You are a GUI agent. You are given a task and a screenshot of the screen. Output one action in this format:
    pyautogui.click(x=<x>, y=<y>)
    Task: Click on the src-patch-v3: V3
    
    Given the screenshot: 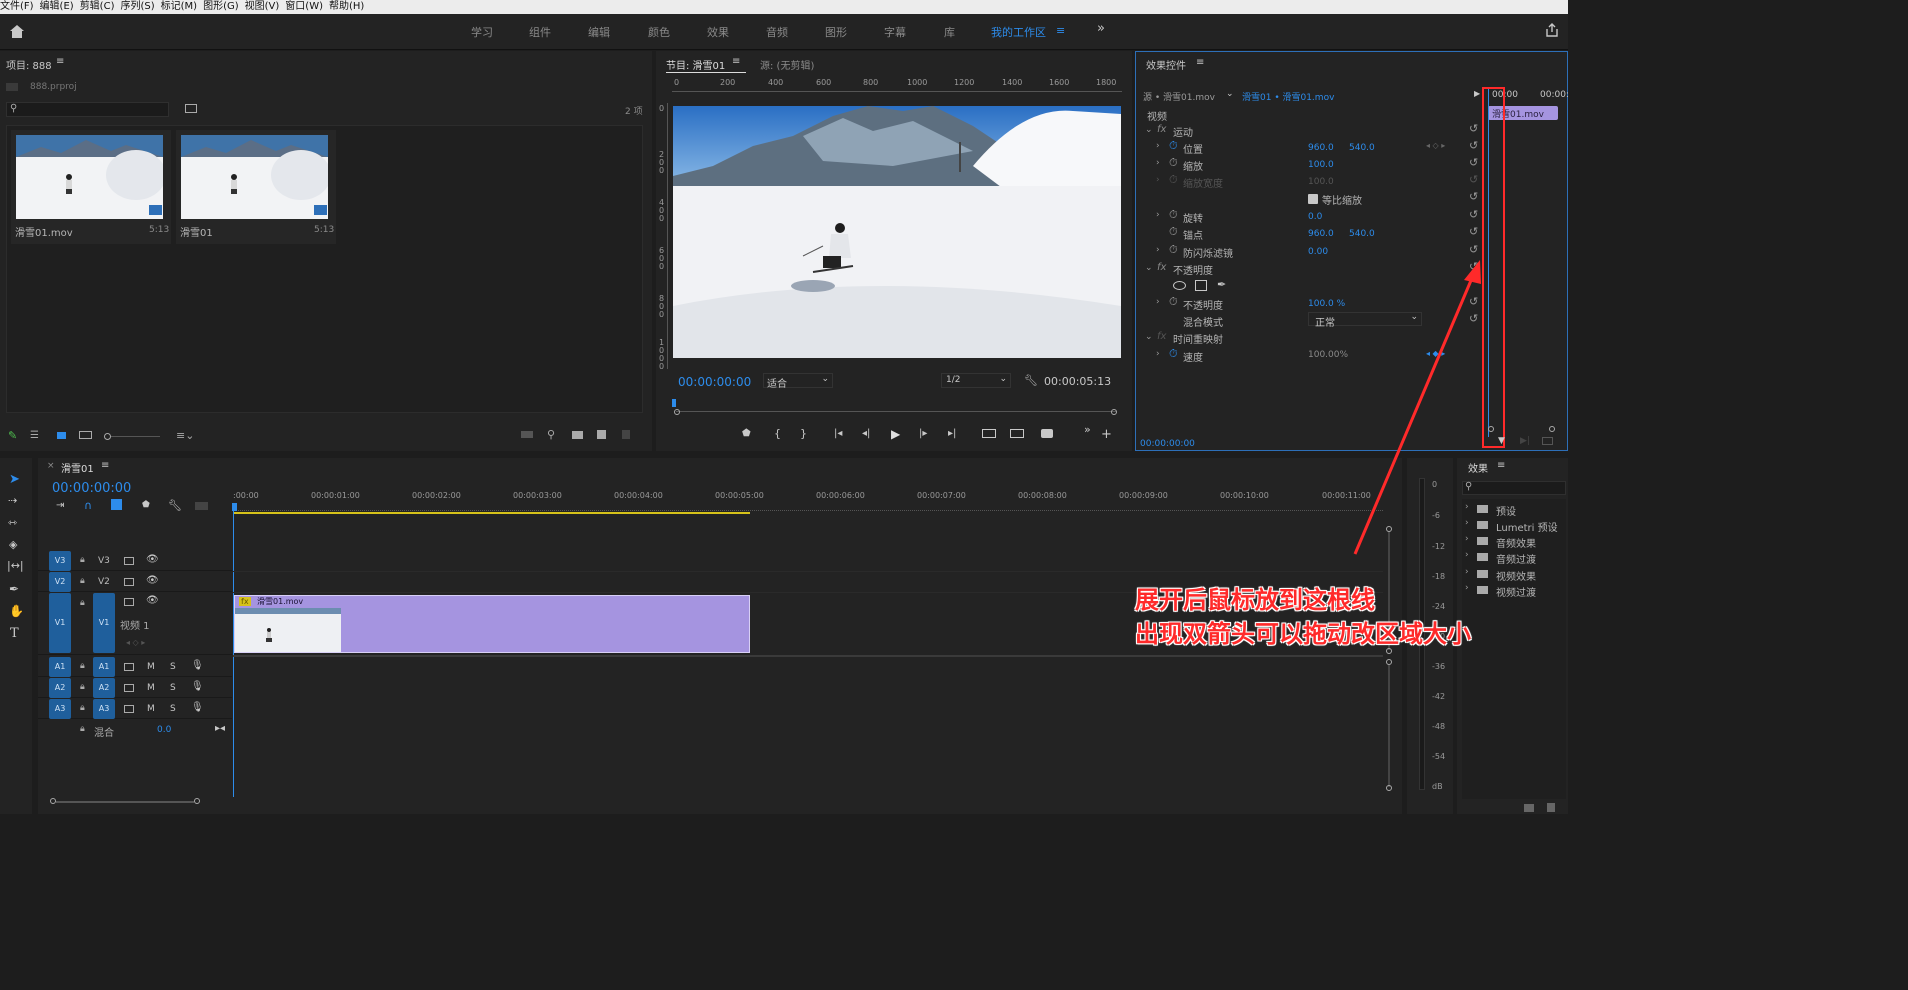 What is the action you would take?
    pyautogui.click(x=60, y=561)
    